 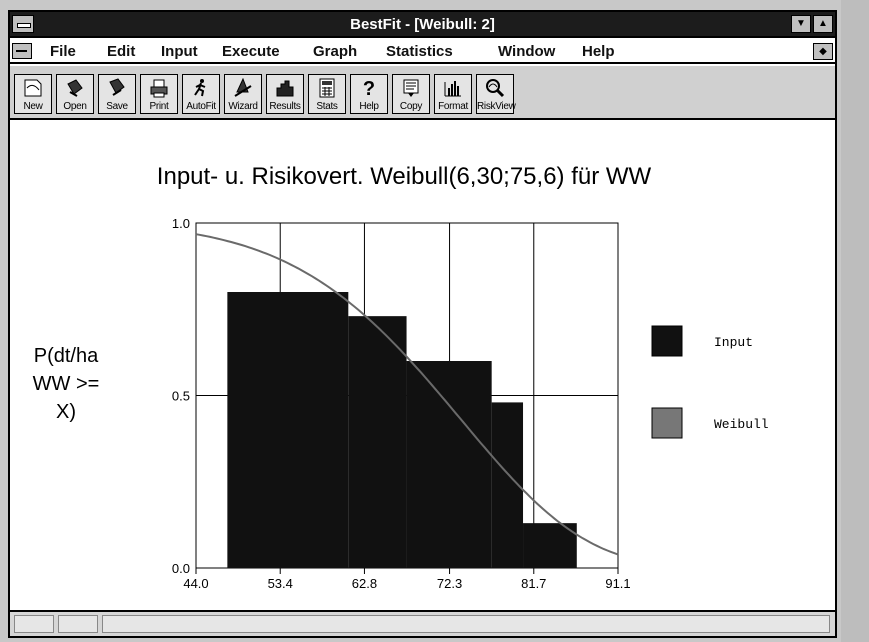 I want to click on save-icon, so click(x=117, y=87).